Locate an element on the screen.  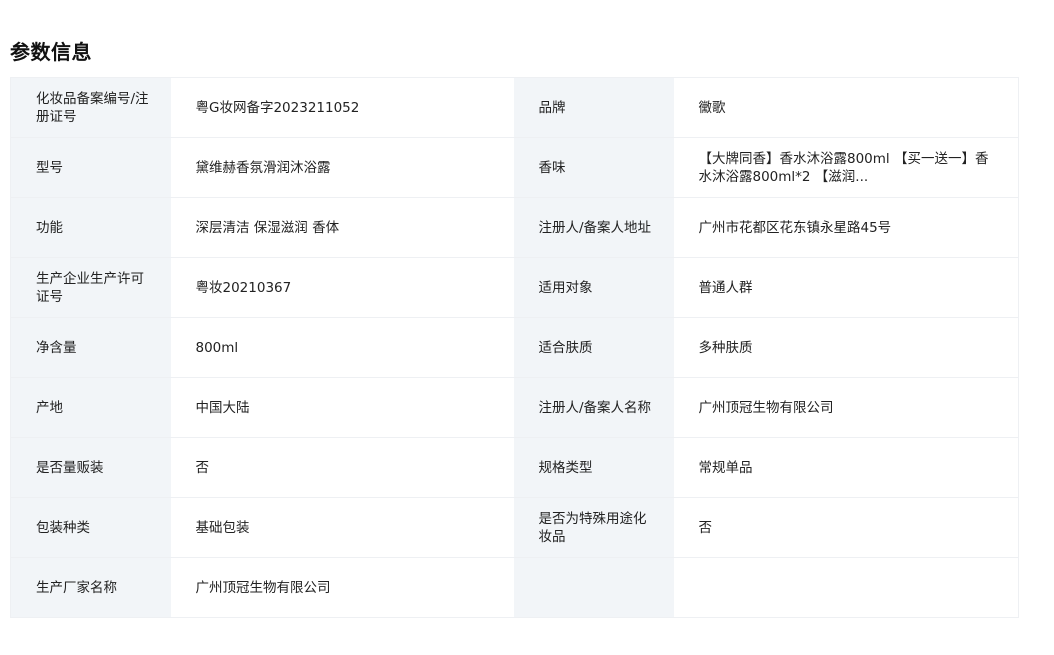
param-row: 包装种类 基础包装 是否为特殊用途化妆品 否 is located at coordinates (514, 527).